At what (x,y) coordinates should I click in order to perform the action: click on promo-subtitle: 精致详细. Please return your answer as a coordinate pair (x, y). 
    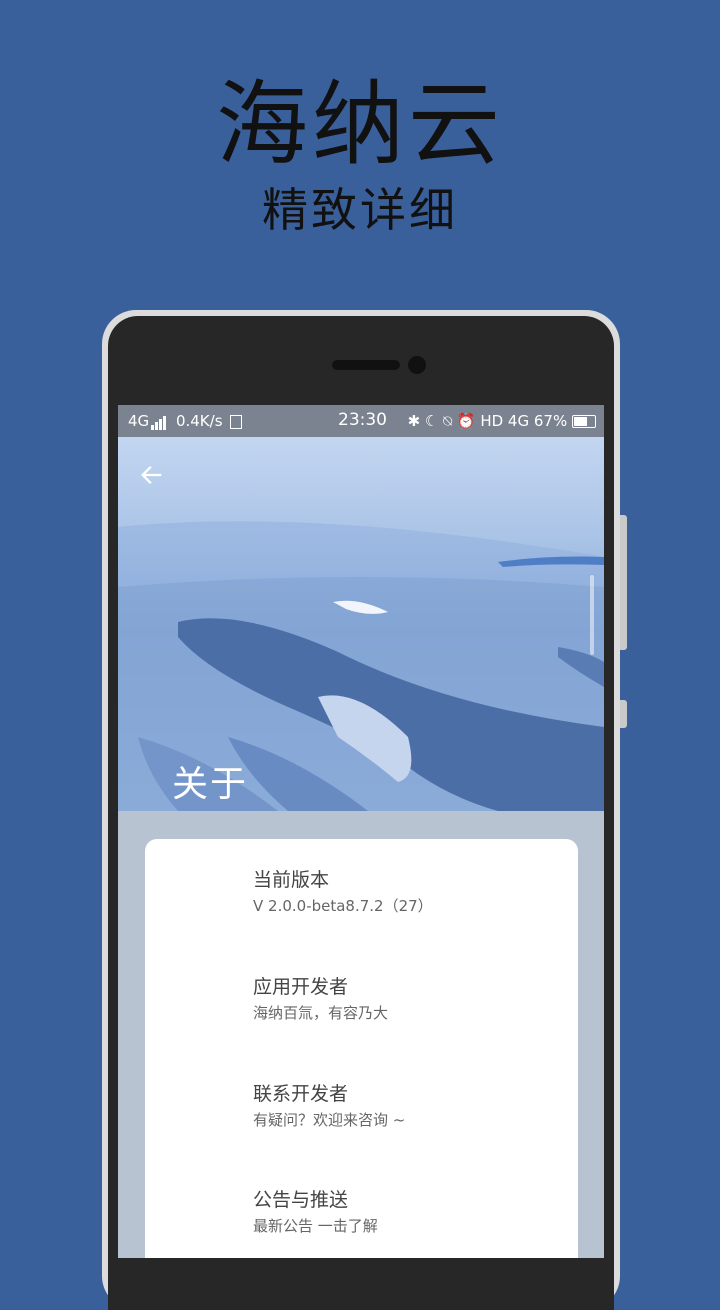
    Looking at the image, I should click on (360, 210).